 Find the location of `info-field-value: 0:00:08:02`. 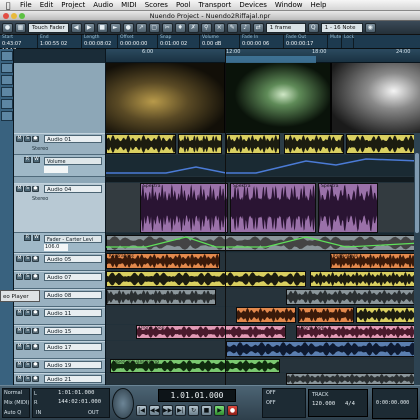

info-field-value: 0:00:08:02 is located at coordinates (99, 44).